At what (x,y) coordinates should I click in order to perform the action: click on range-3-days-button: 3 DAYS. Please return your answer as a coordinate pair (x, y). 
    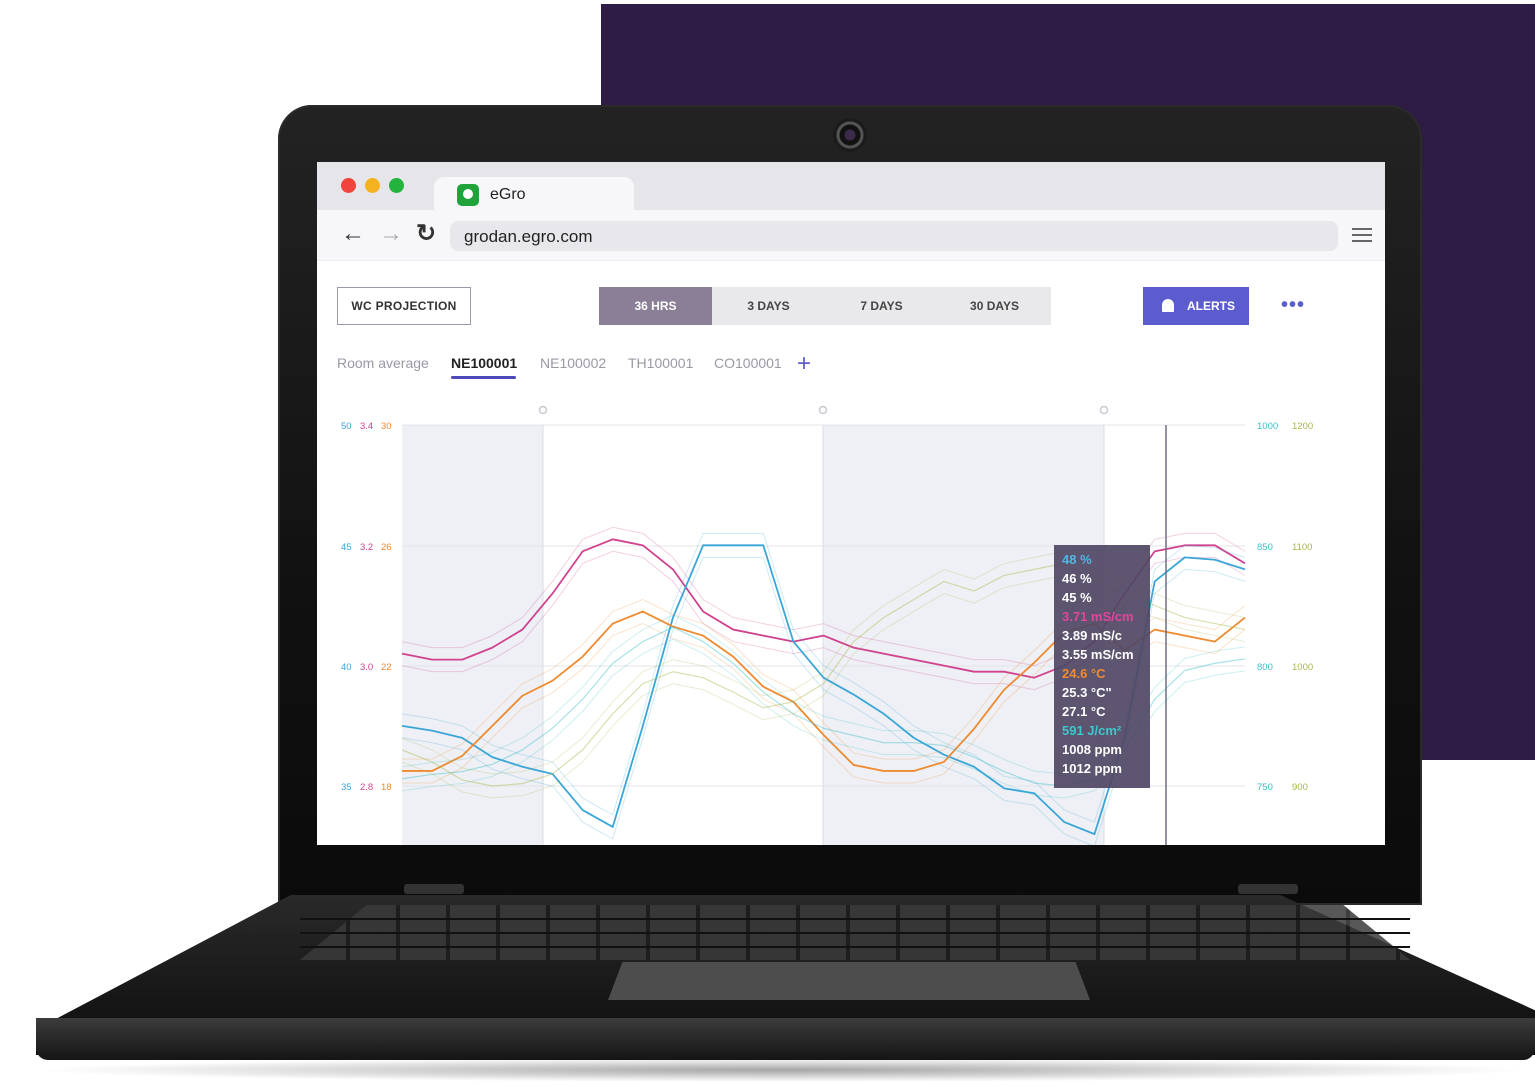
    Looking at the image, I should click on (768, 306).